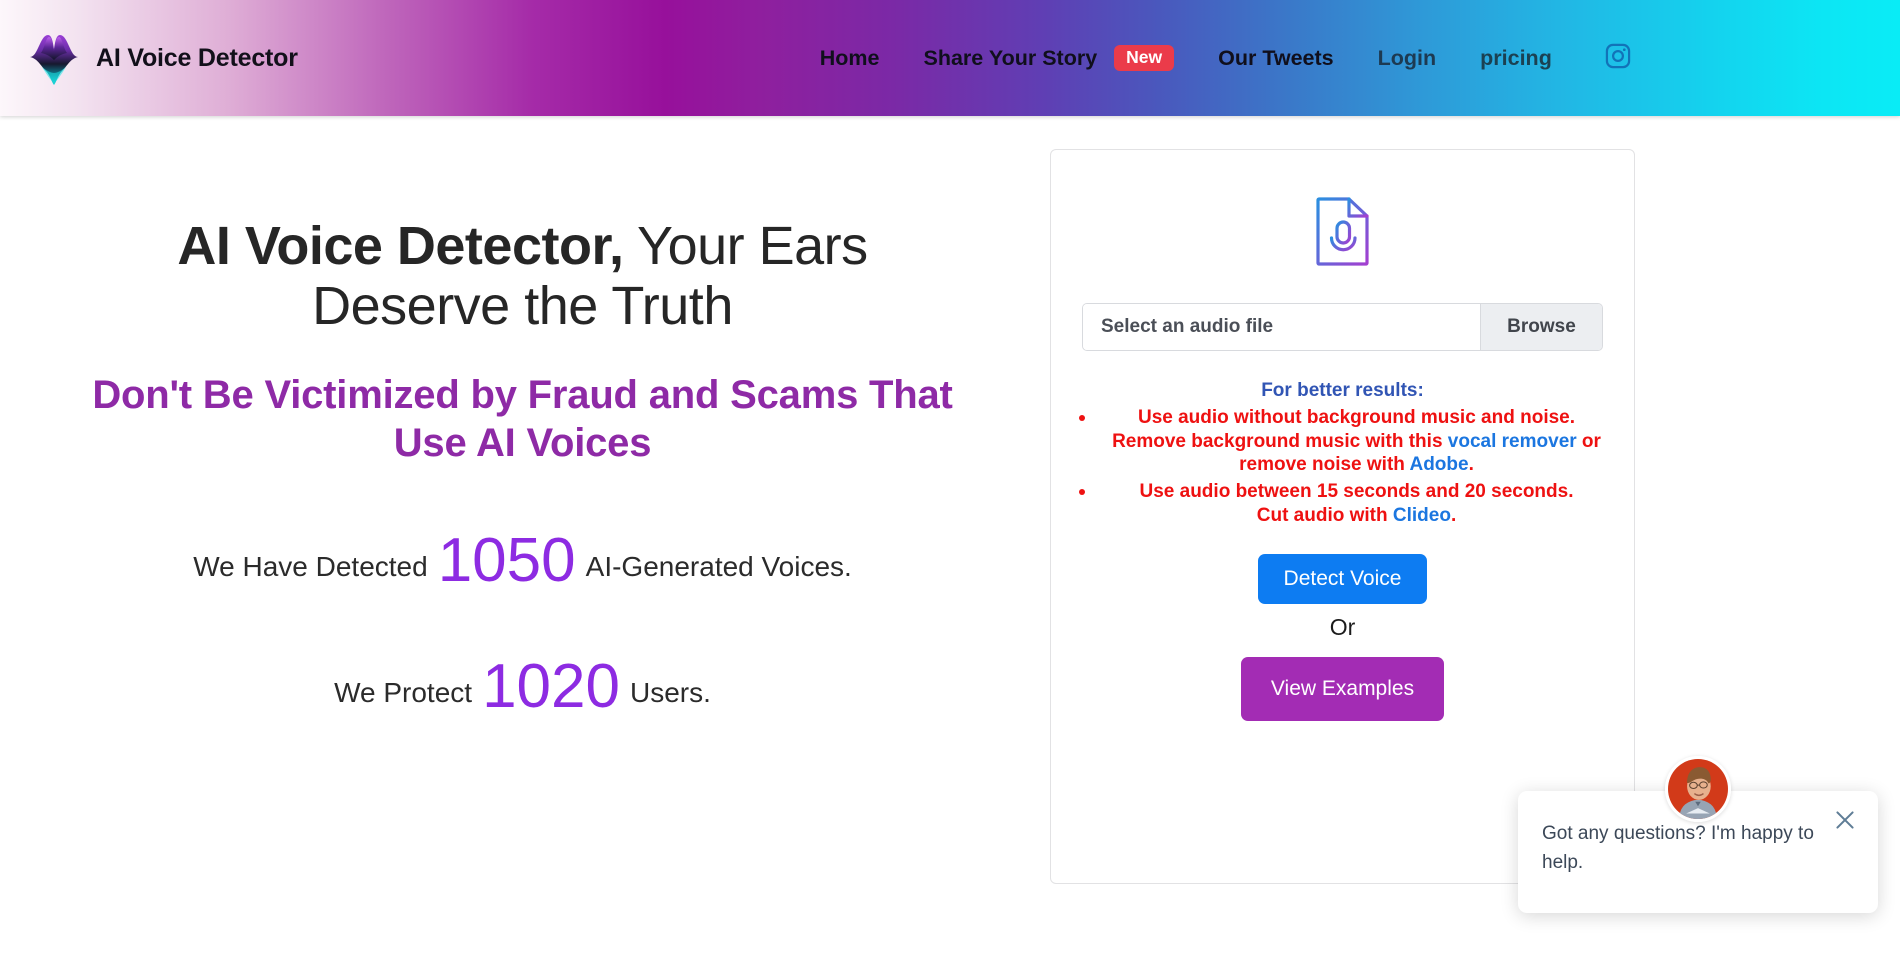 This screenshot has width=1900, height=962. I want to click on stat-number: 1020, so click(551, 686).